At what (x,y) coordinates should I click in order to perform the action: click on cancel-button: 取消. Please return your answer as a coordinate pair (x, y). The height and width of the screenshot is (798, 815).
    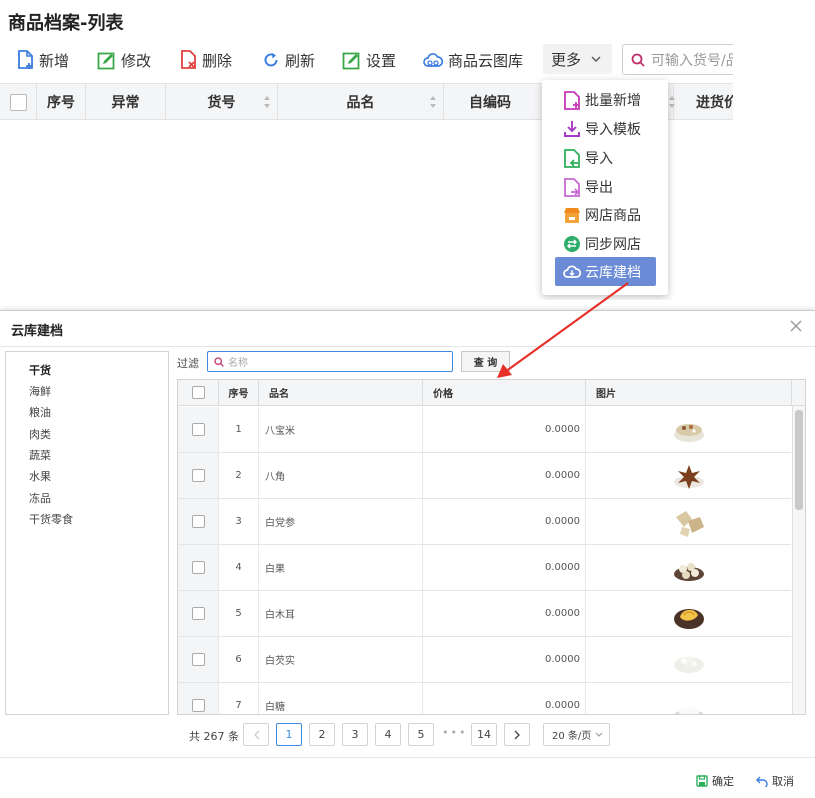
    Looking at the image, I should click on (775, 781).